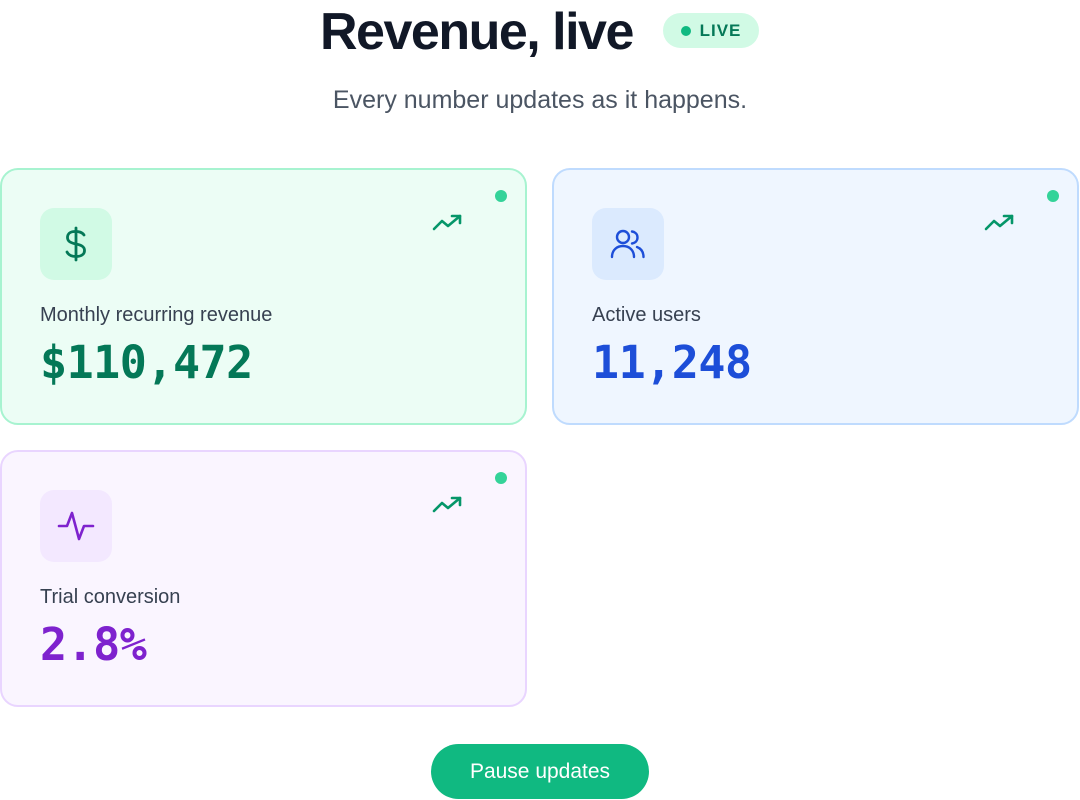  I want to click on pause-updates-button: Pause updates, so click(540, 771).